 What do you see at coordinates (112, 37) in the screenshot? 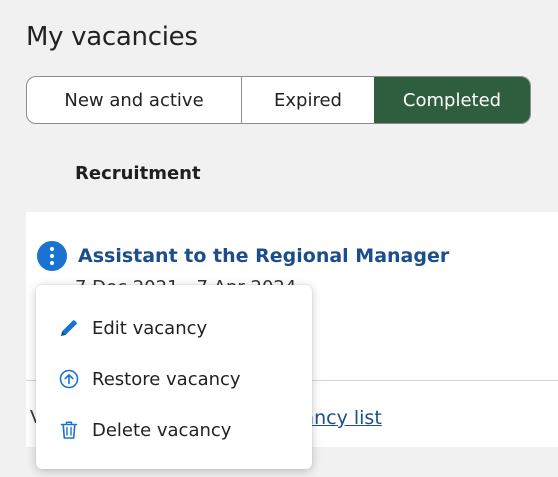
I see `page-title: My vacancies` at bounding box center [112, 37].